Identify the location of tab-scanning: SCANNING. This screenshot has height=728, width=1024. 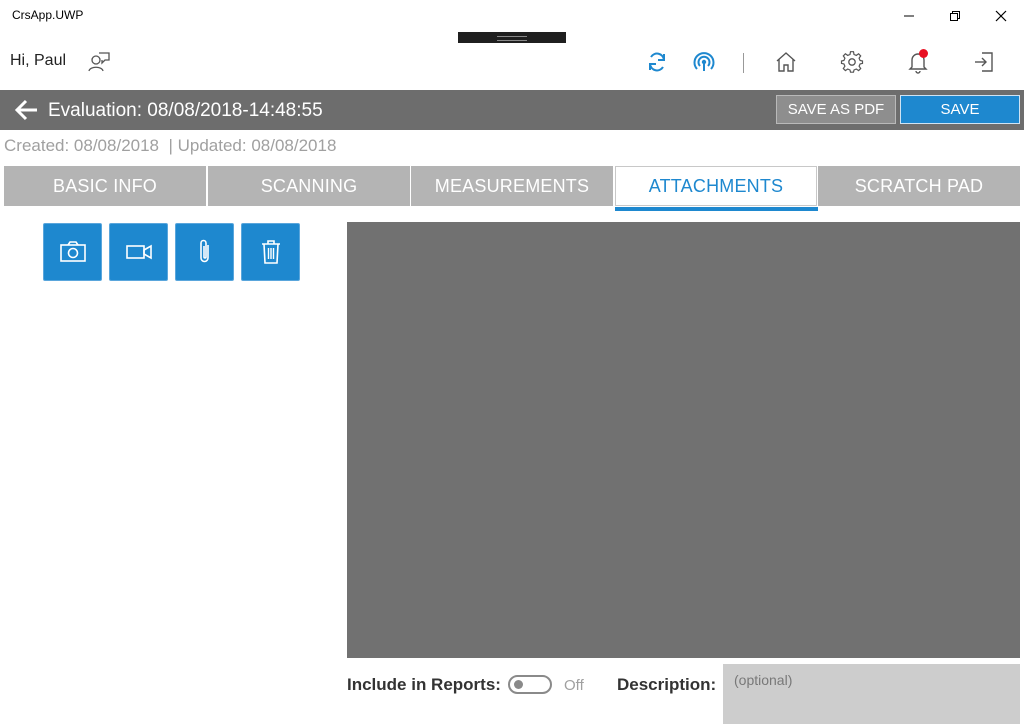
(309, 186).